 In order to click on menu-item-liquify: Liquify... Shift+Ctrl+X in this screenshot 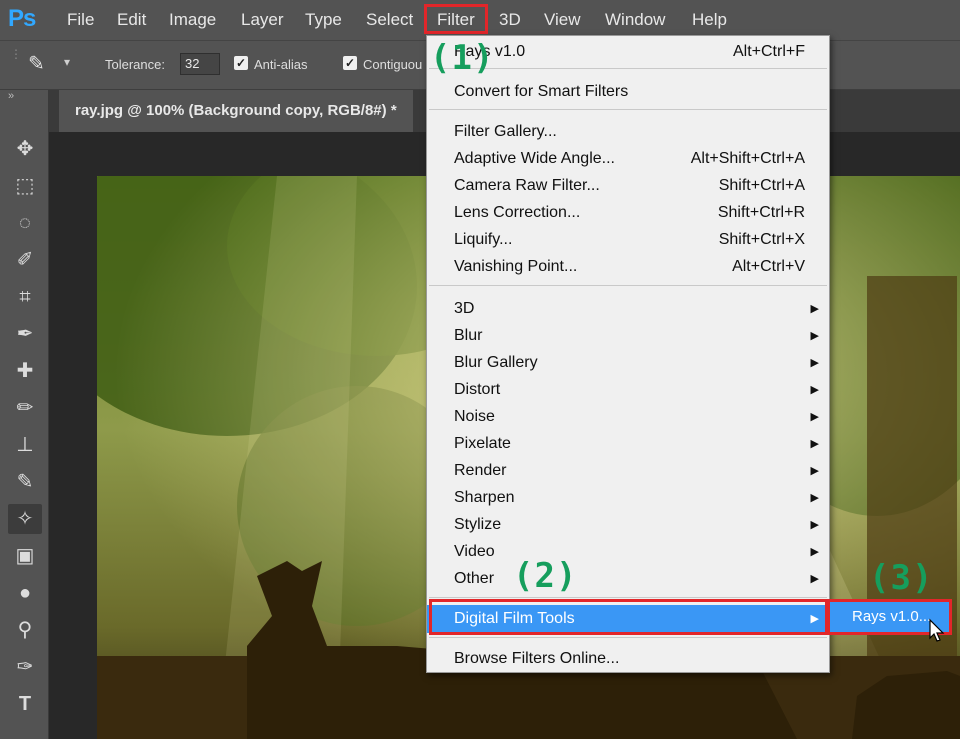, I will do `click(628, 240)`.